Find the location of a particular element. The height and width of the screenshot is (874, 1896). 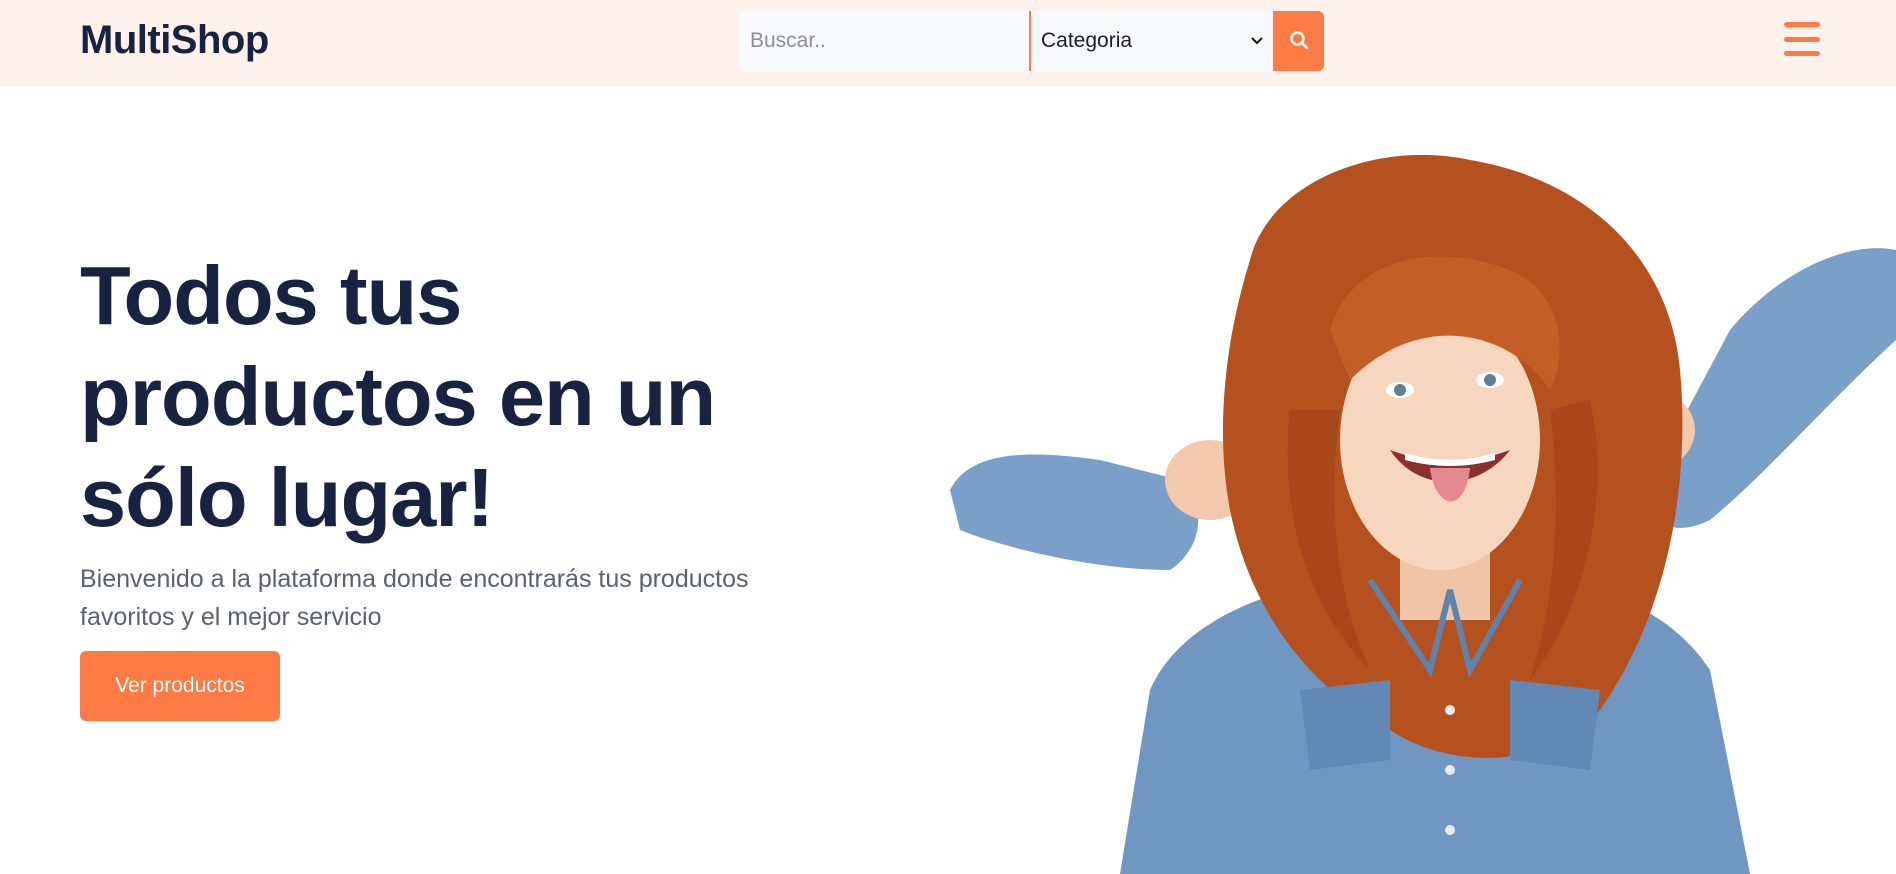

search-form: Categoria is located at coordinates (1031, 41).